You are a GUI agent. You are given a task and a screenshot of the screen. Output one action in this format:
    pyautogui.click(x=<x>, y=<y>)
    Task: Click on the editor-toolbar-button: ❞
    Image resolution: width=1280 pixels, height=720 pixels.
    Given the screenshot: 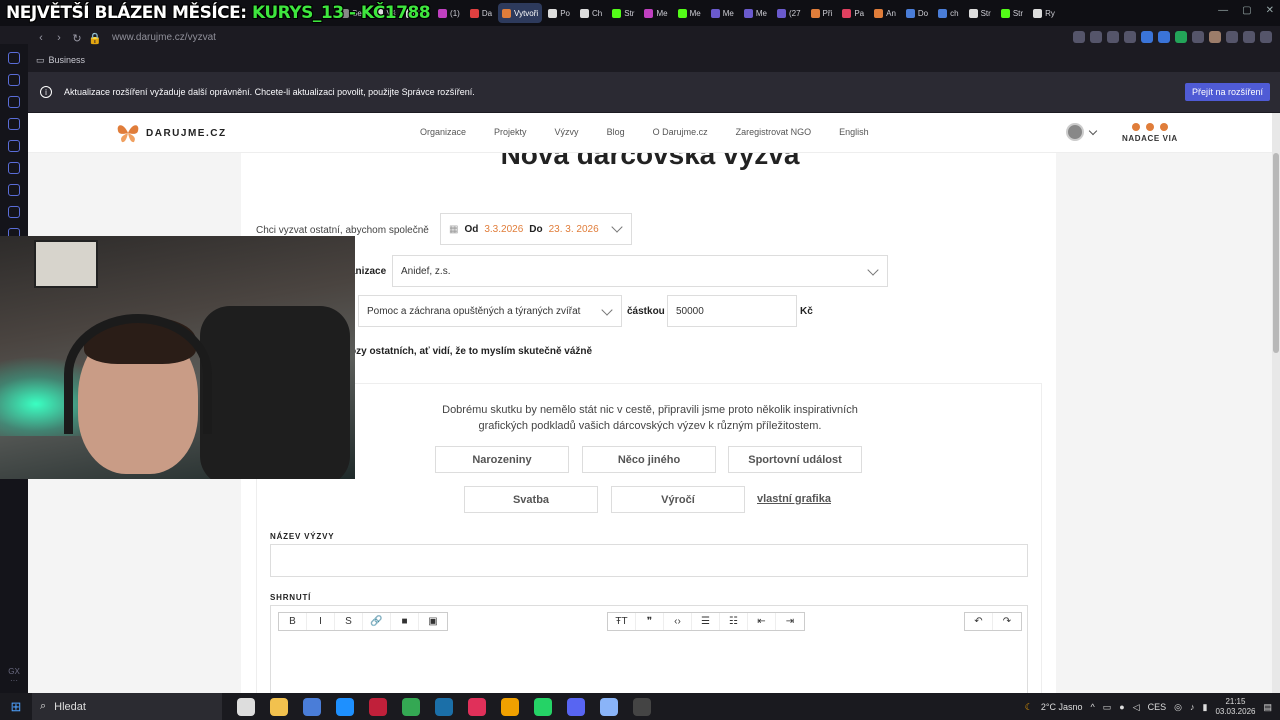 What is the action you would take?
    pyautogui.click(x=650, y=621)
    